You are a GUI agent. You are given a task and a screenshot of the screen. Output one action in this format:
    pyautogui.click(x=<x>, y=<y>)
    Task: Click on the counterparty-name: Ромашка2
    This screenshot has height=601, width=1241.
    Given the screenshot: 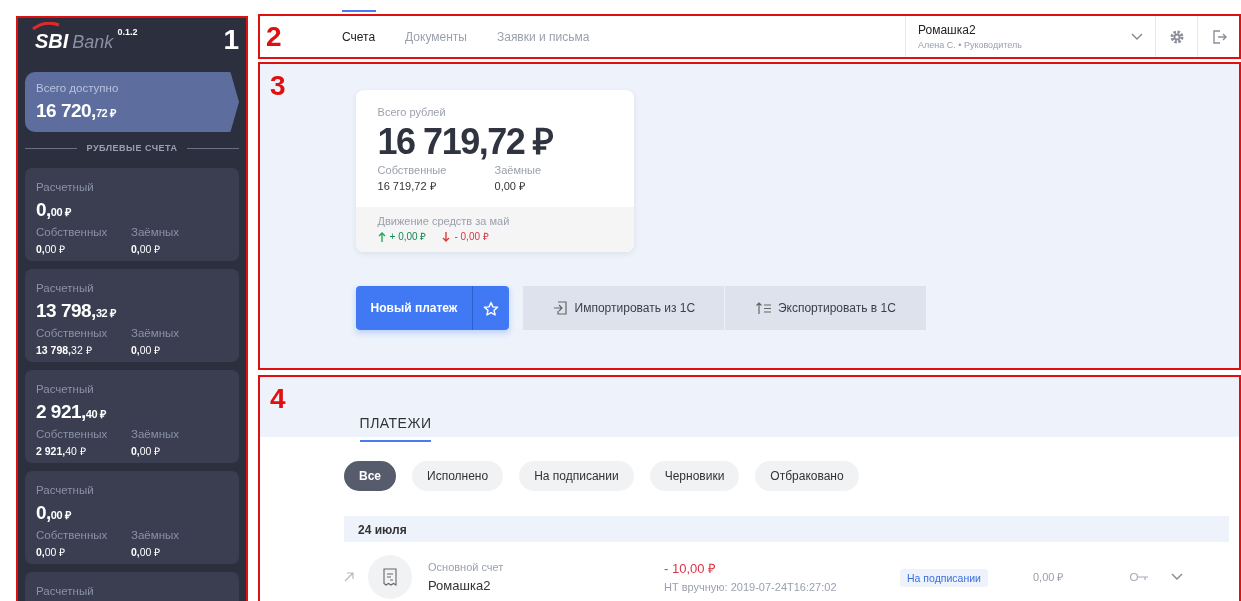 What is the action you would take?
    pyautogui.click(x=460, y=585)
    